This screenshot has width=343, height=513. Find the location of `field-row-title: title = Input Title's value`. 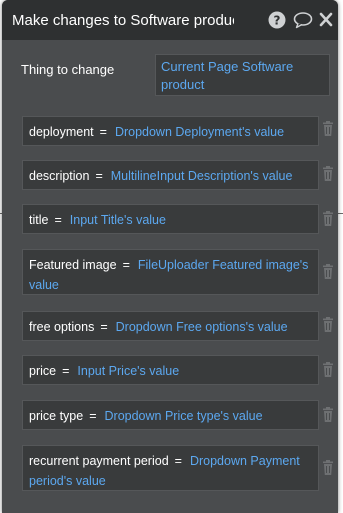

field-row-title: title = Input Title's value is located at coordinates (170, 219).